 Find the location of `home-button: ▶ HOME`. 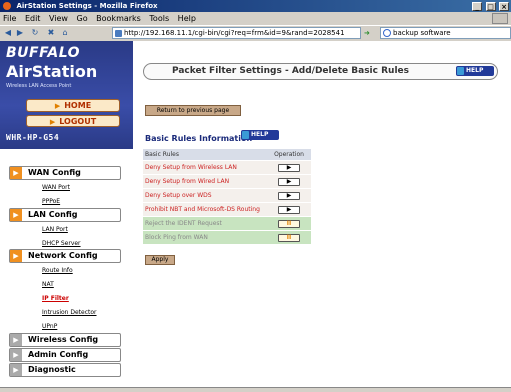

home-button: ▶ HOME is located at coordinates (73, 105).